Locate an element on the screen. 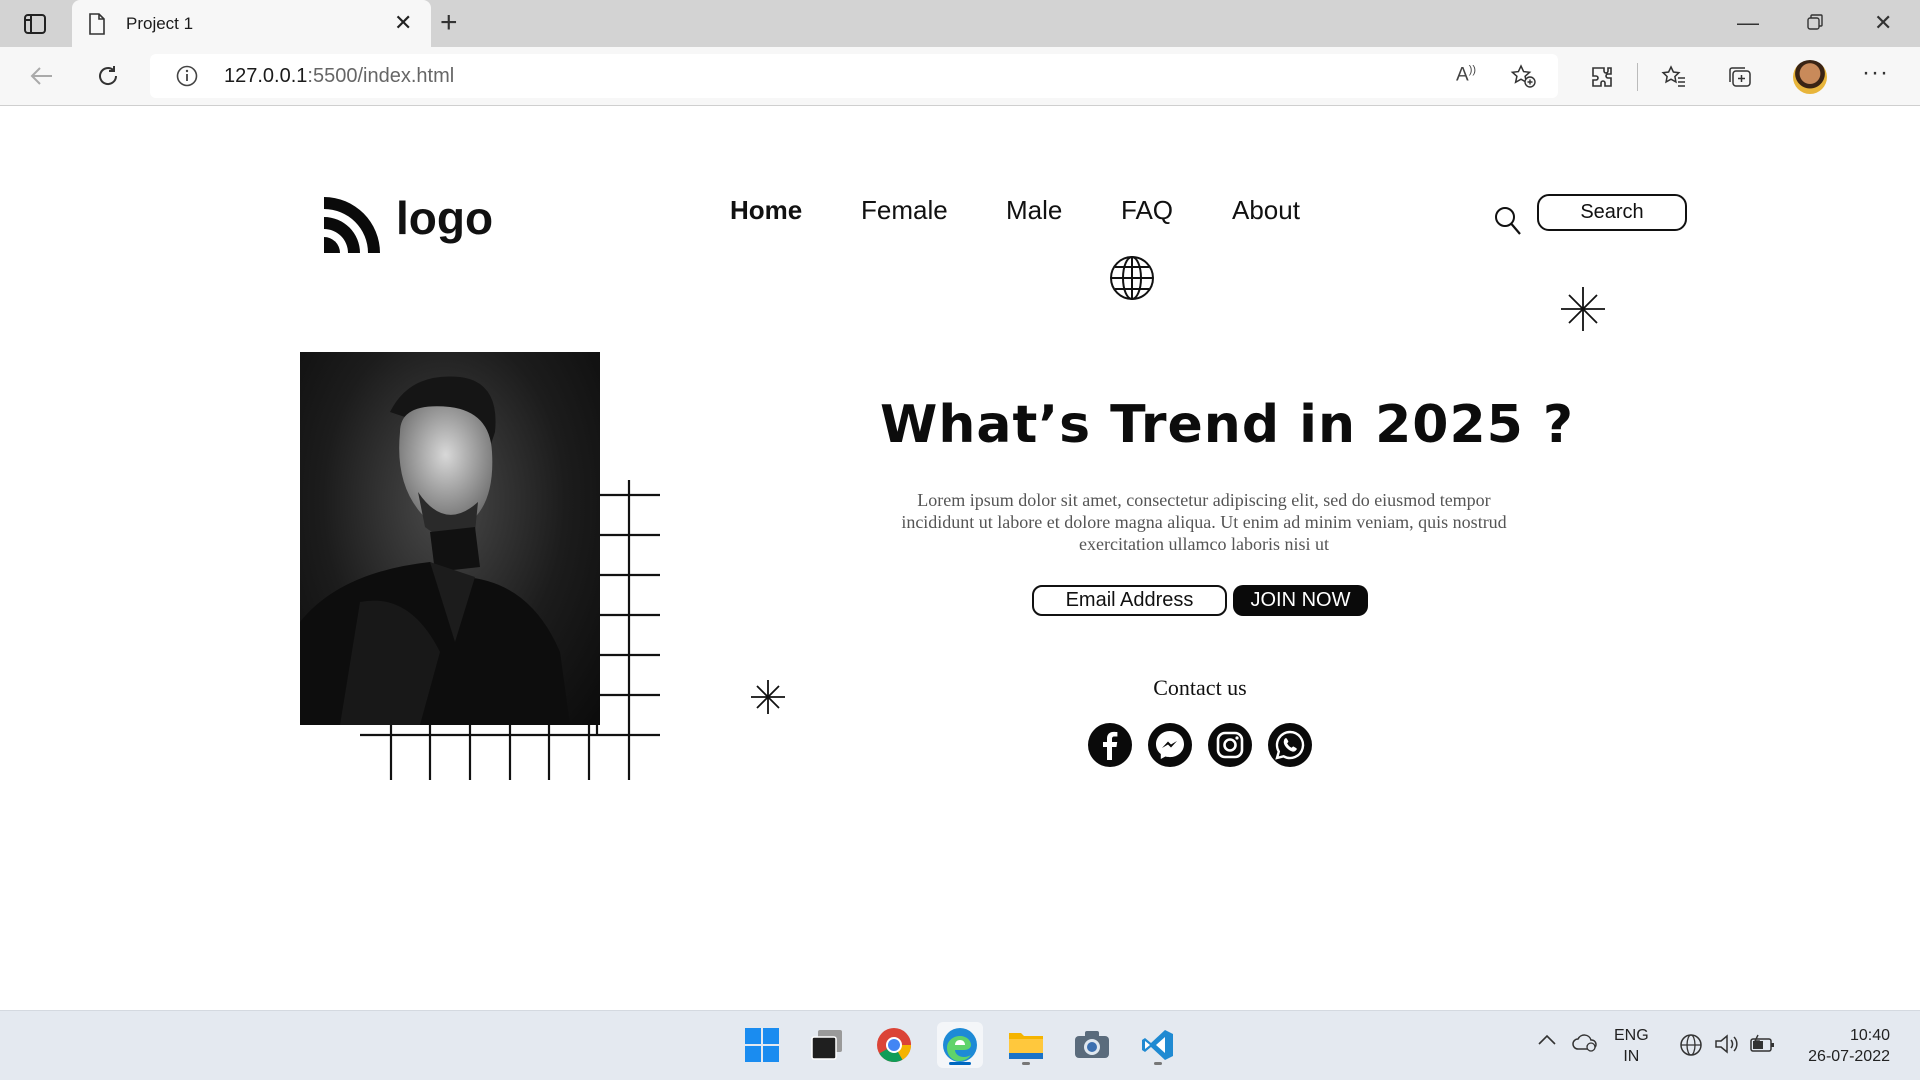  chrome-icon is located at coordinates (894, 1045).